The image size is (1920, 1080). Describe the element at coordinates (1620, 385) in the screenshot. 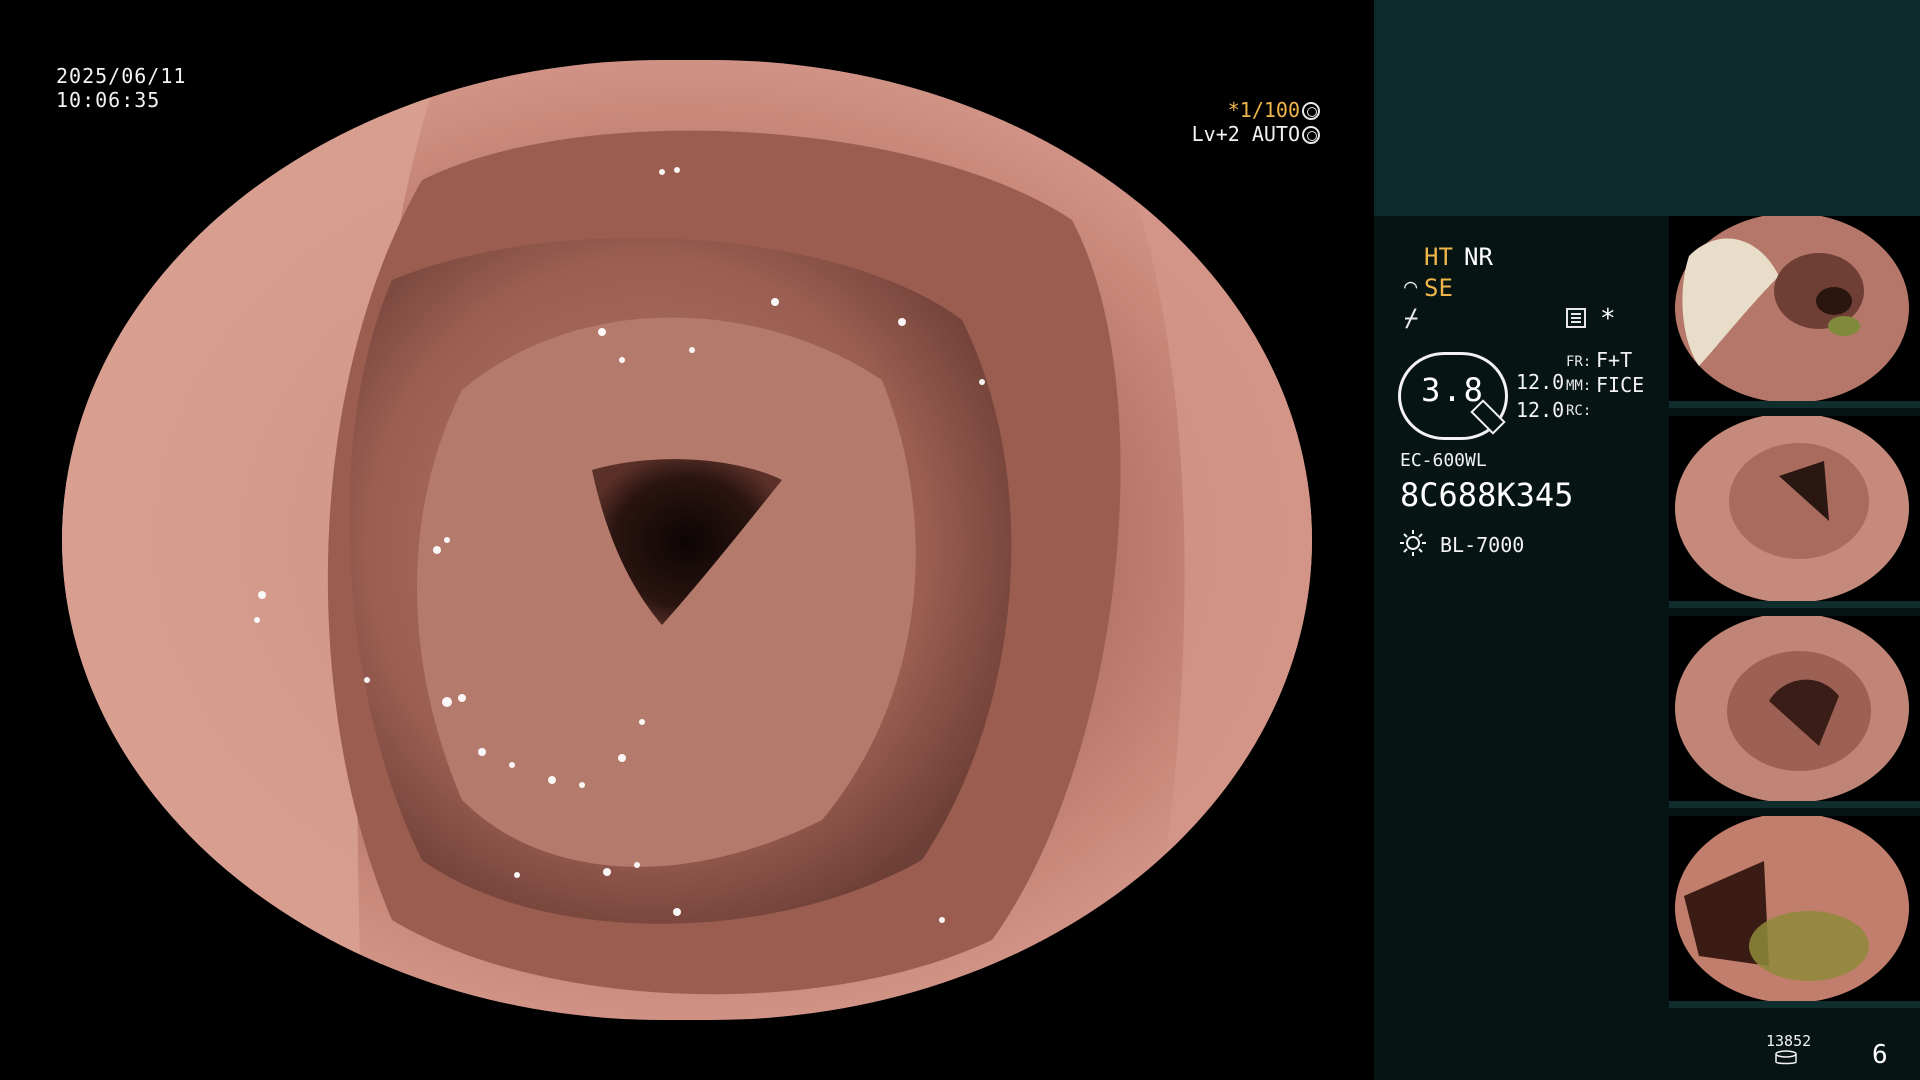

I see `mm-value: FICE` at that location.